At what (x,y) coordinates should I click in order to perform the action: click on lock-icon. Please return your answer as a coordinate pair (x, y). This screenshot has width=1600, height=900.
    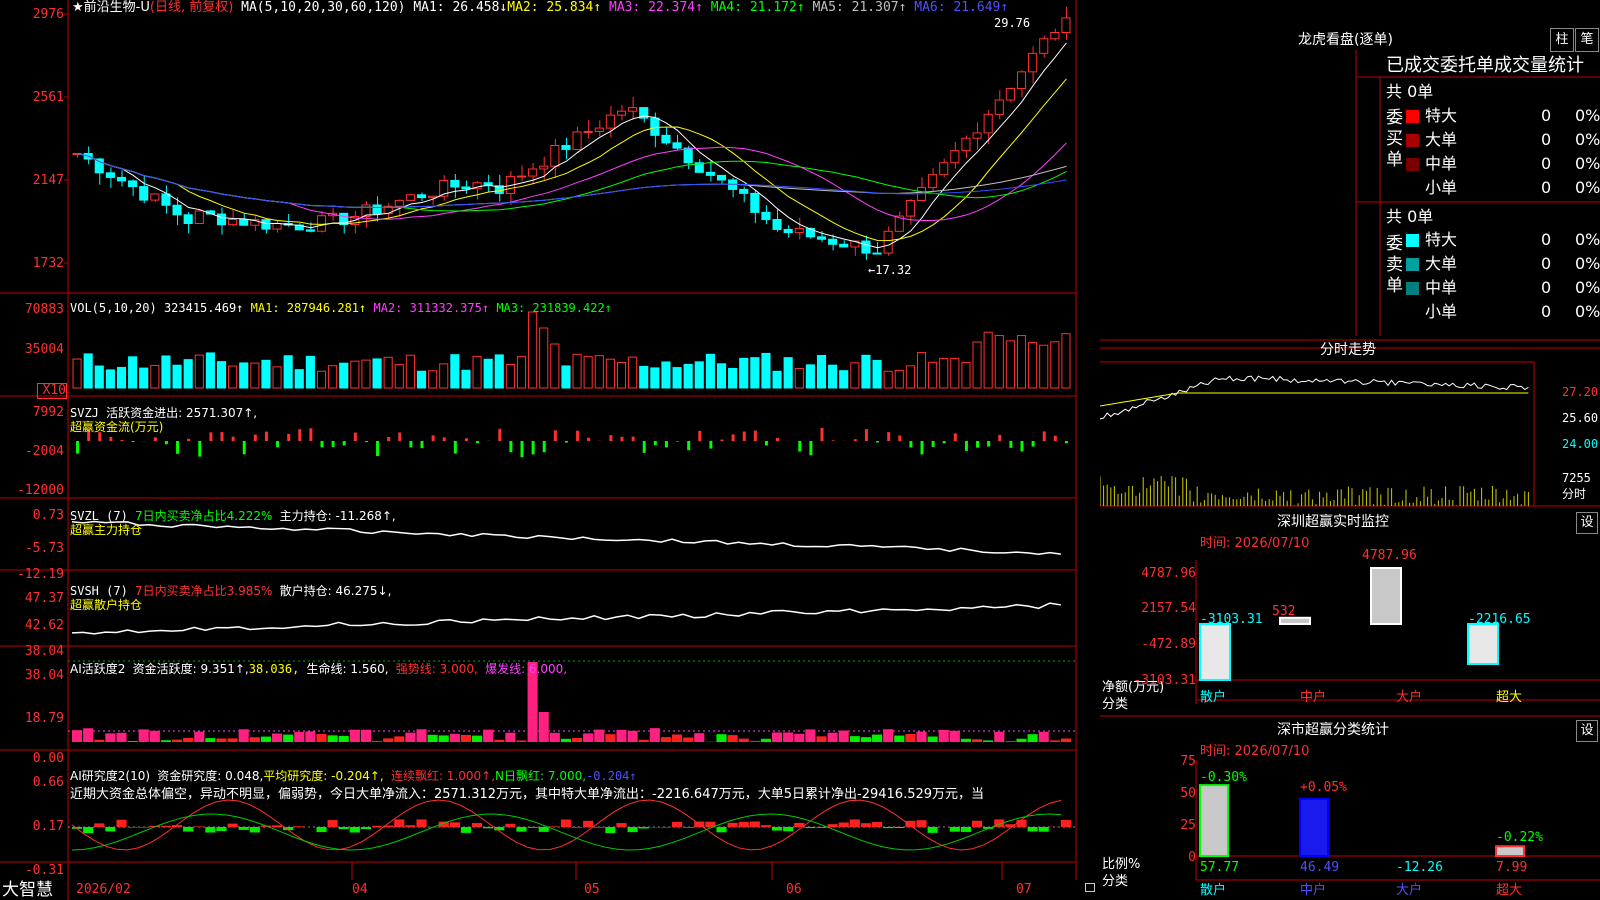
    Looking at the image, I should click on (1090, 887).